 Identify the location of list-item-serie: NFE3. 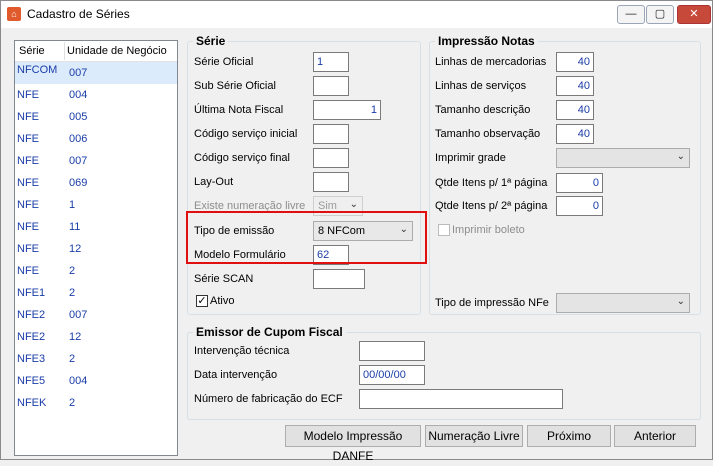
(31, 359).